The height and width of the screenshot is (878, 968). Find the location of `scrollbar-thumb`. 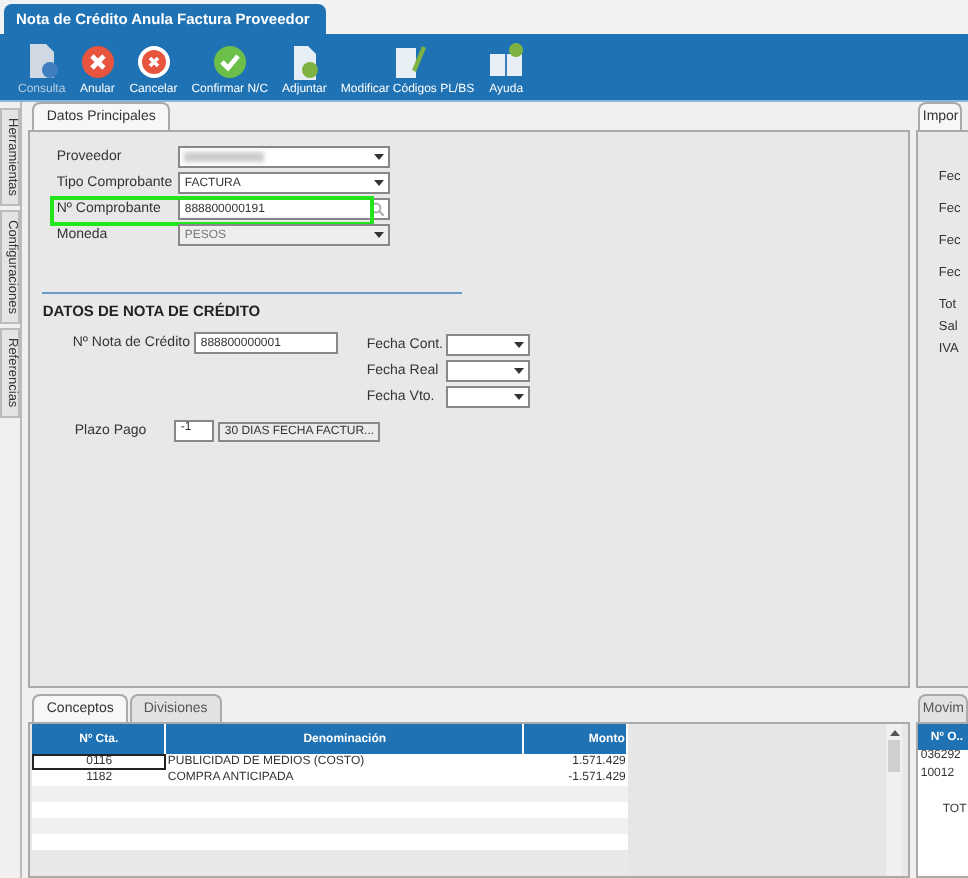

scrollbar-thumb is located at coordinates (894, 756).